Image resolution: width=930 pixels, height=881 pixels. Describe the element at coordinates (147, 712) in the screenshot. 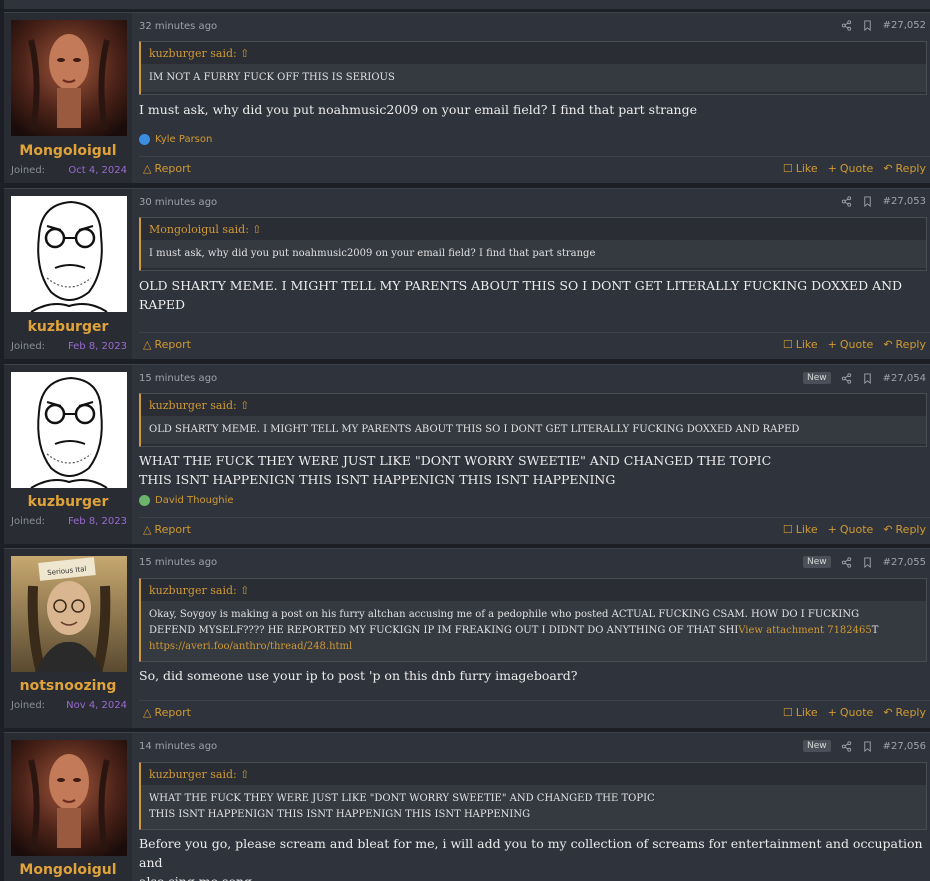

I see `bell-icon: △` at that location.